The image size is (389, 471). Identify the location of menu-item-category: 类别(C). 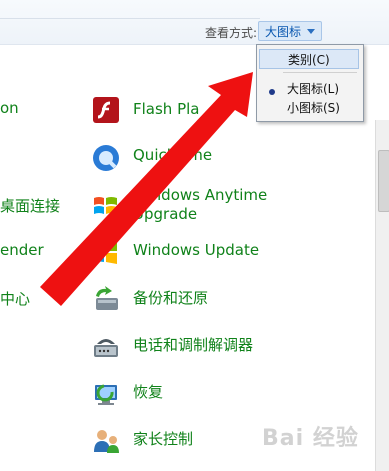
(309, 59).